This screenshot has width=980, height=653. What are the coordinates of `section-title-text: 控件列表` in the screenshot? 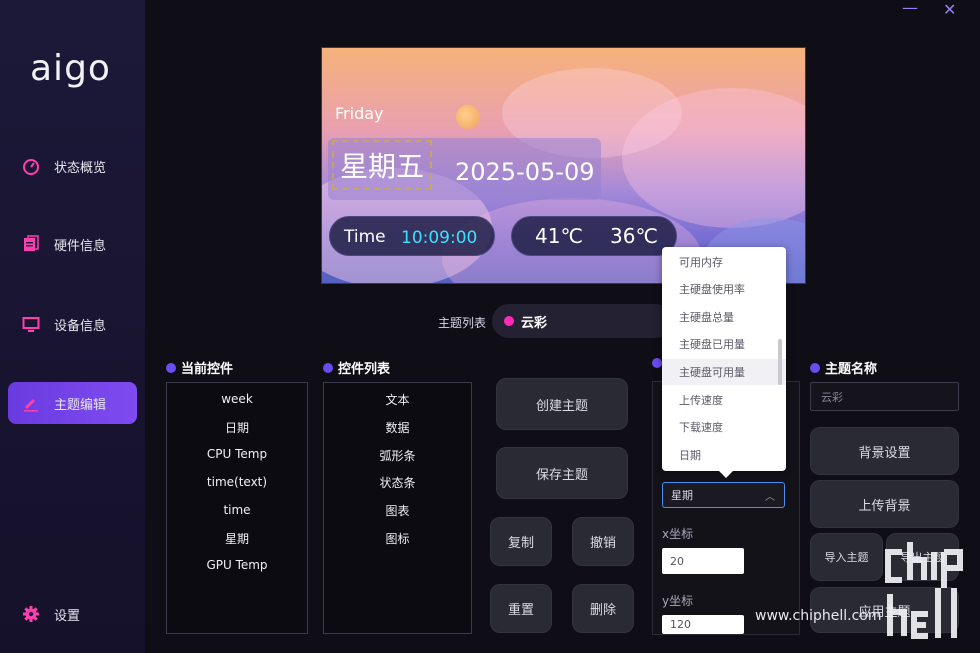 It's located at (364, 369).